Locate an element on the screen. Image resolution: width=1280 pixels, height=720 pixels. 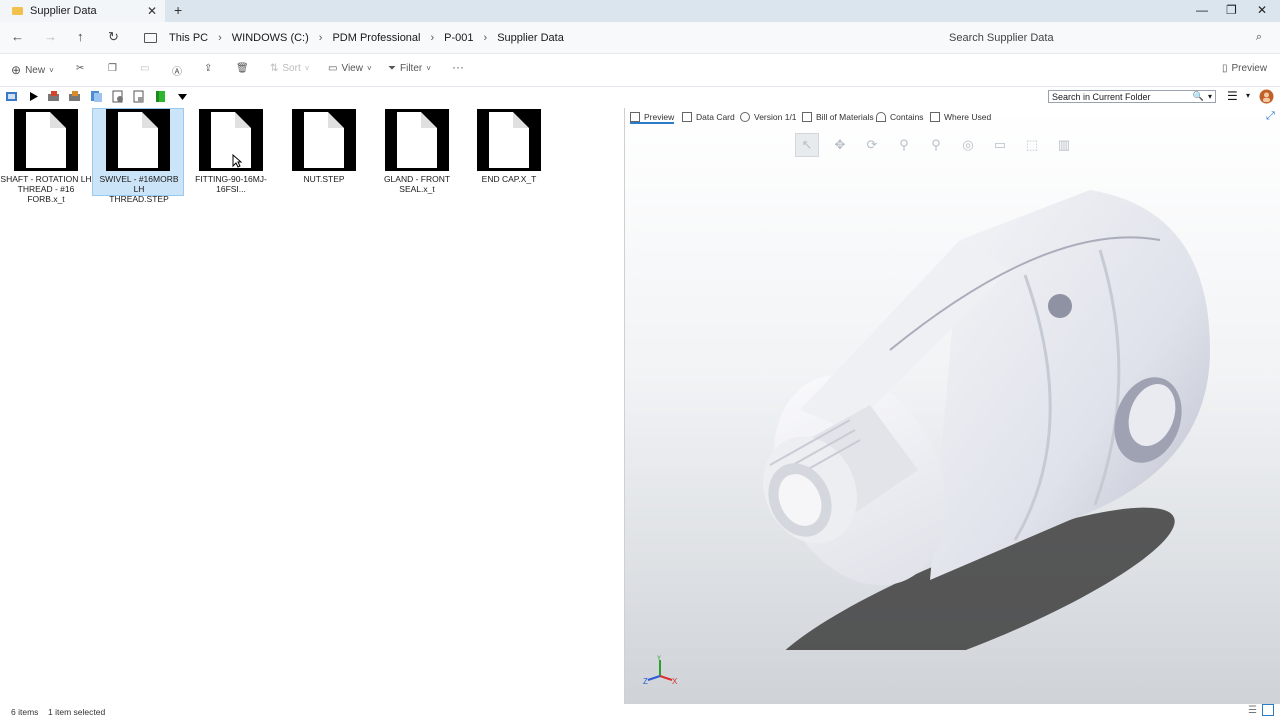
close-tab-icon: ✕ is located at coordinates (152, 11).